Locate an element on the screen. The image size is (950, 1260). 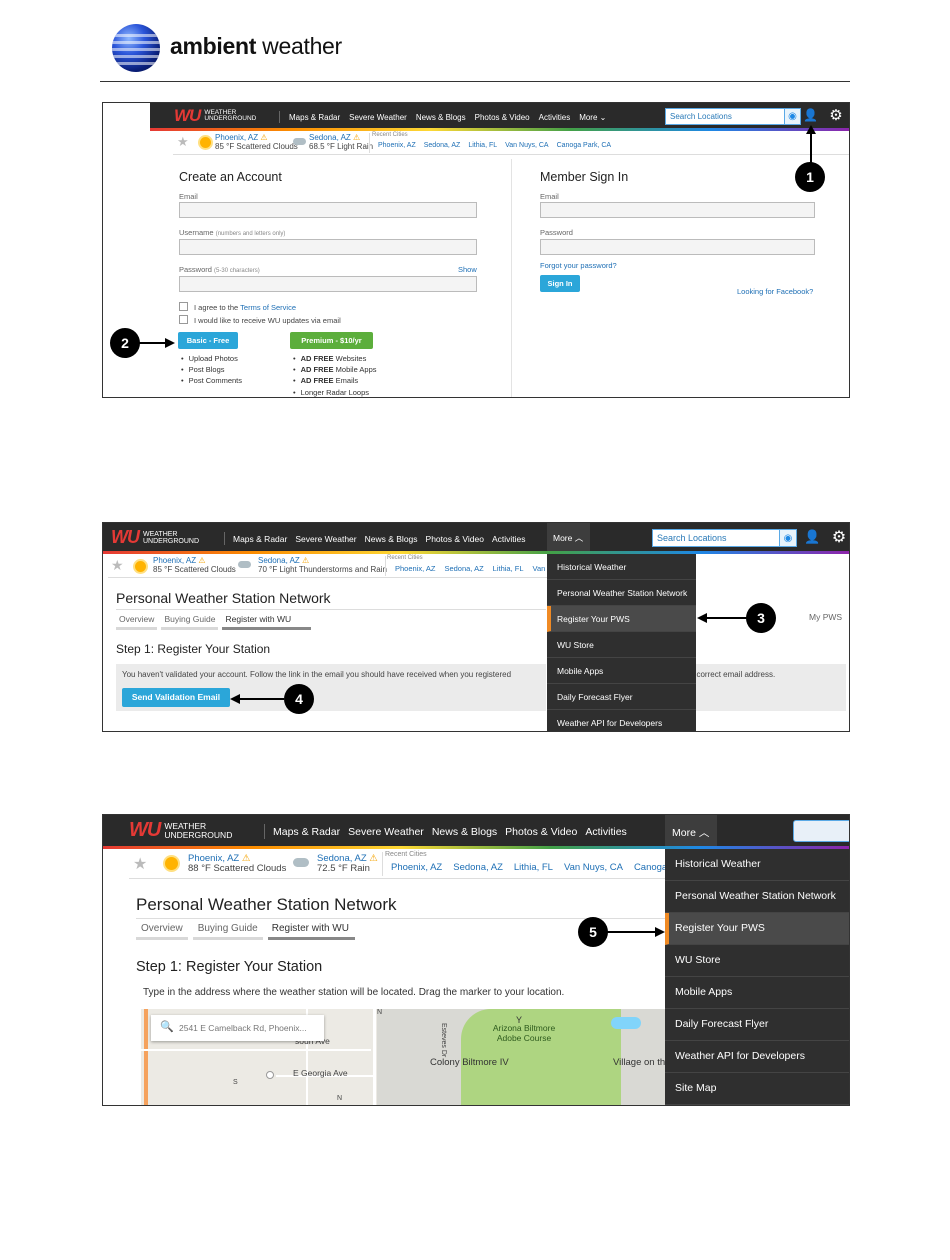
feature-item: AD FREE Emails is located at coordinates (335, 380).